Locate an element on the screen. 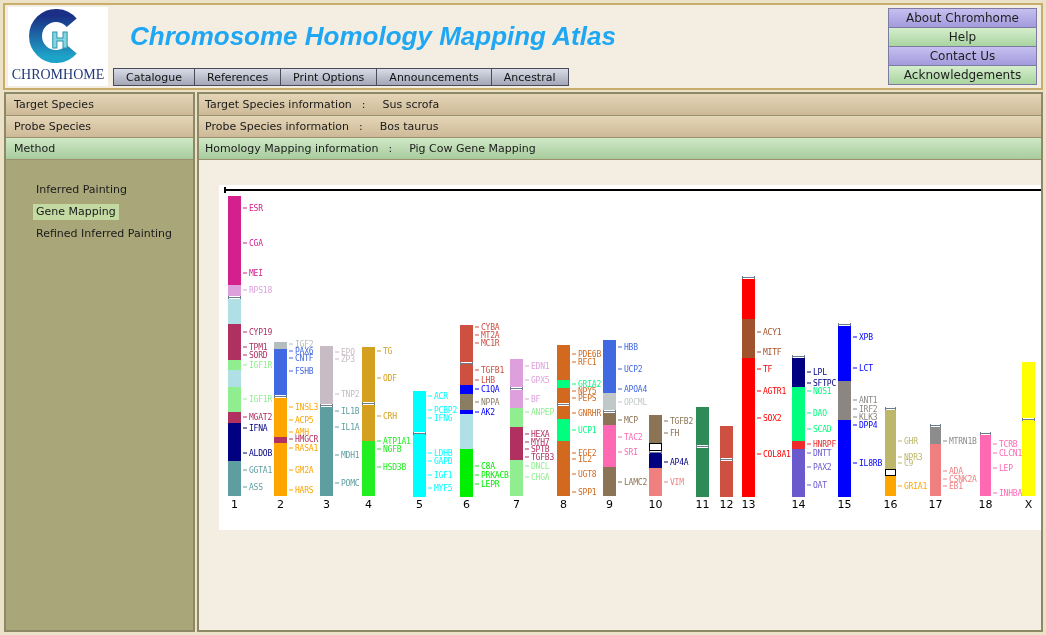  gene-label: LAMC2 is located at coordinates (636, 482).